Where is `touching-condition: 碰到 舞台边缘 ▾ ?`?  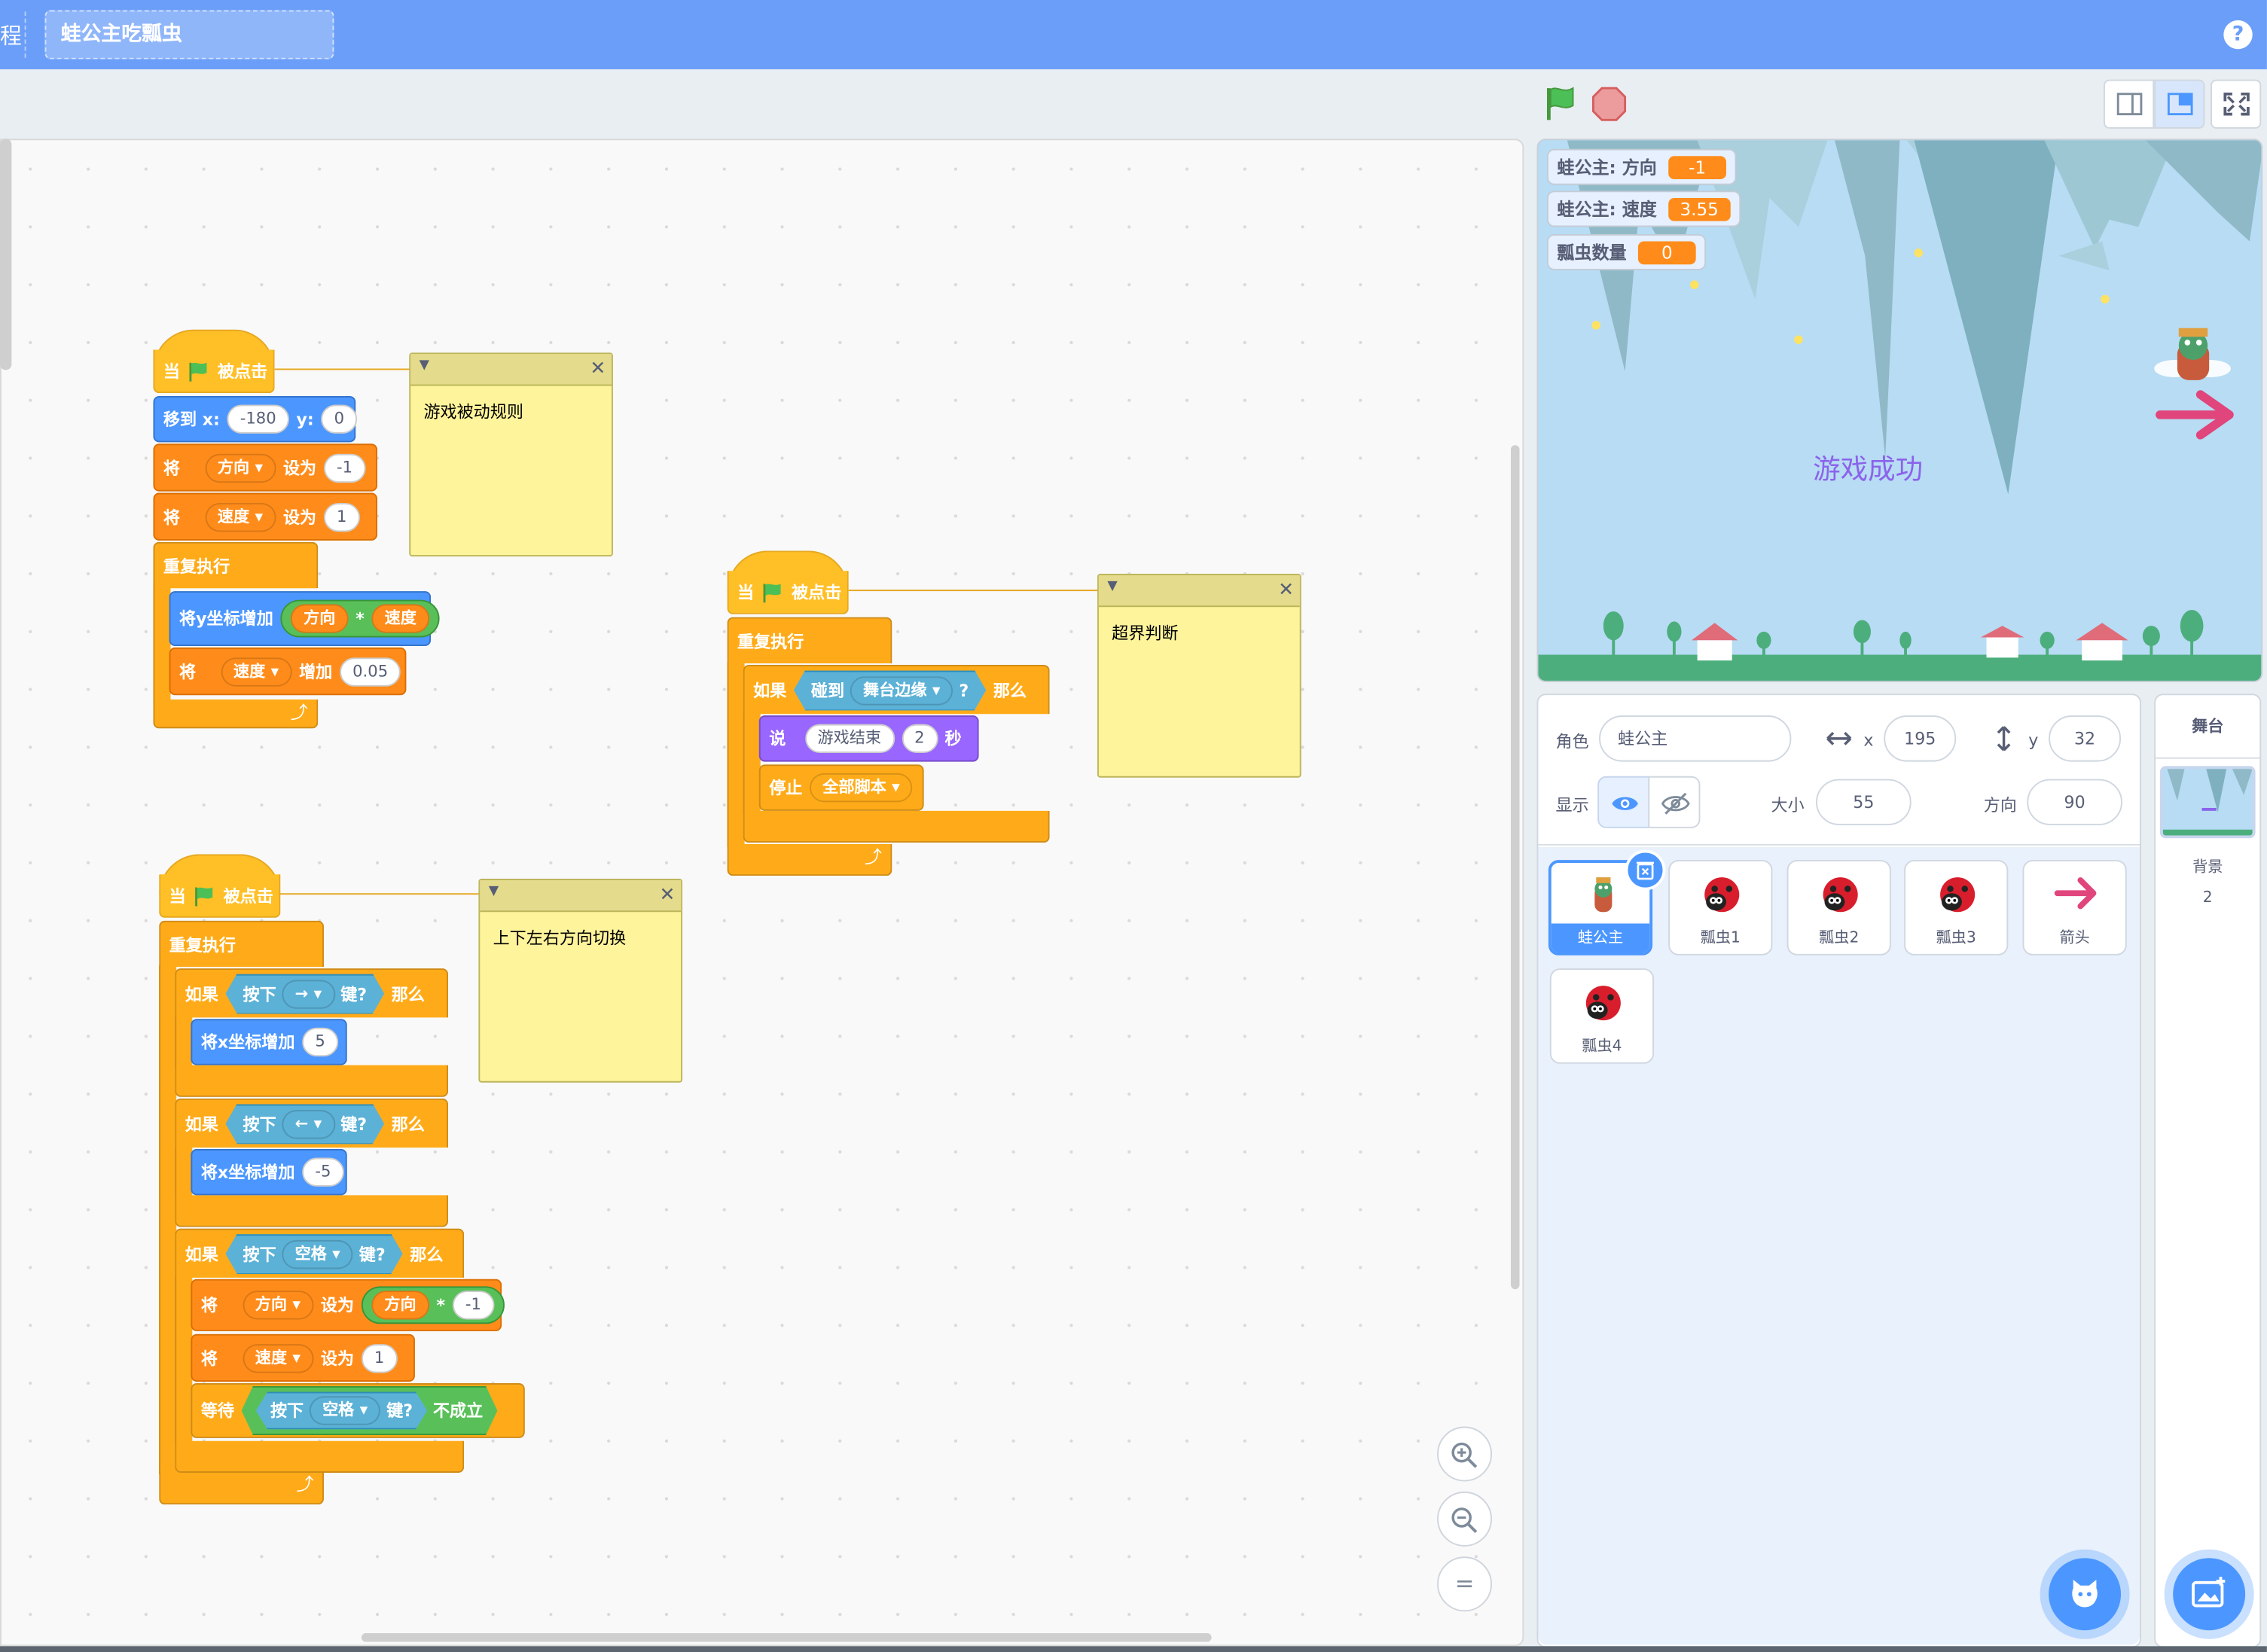
touching-condition: 碰到 舞台边缘 ▾ ? is located at coordinates (890, 691).